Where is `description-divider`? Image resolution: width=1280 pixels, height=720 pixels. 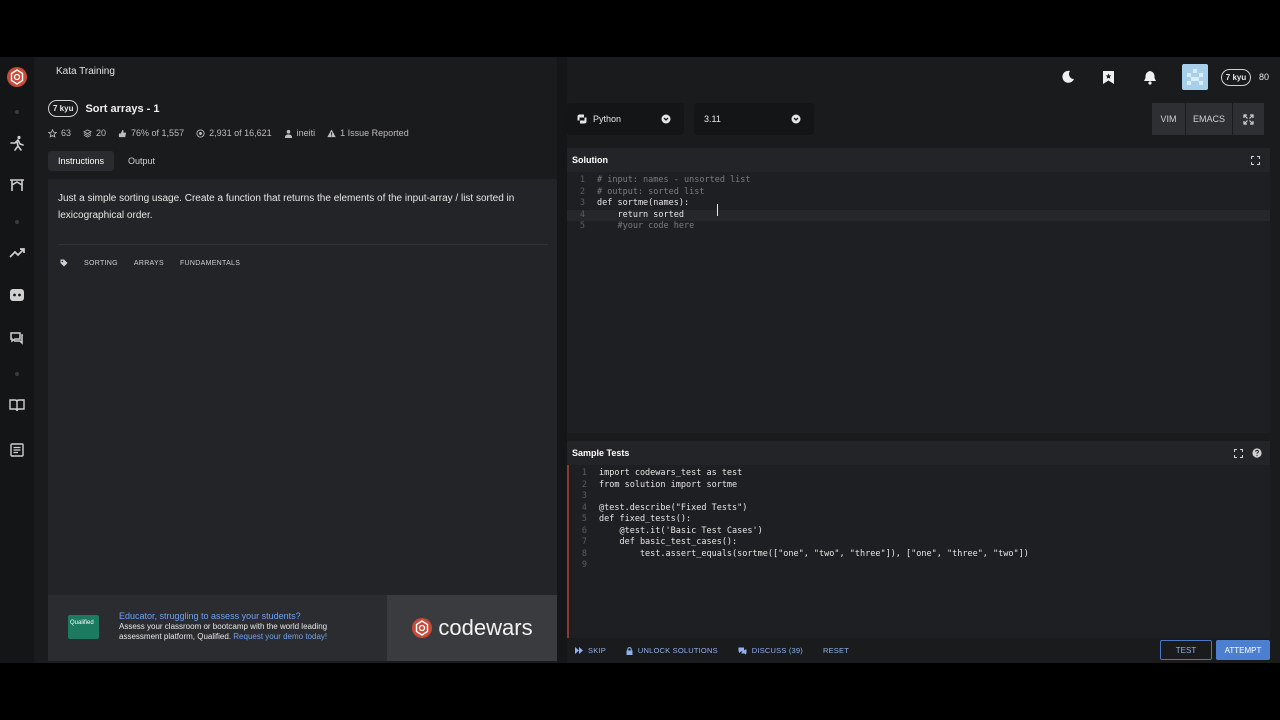 description-divider is located at coordinates (303, 244).